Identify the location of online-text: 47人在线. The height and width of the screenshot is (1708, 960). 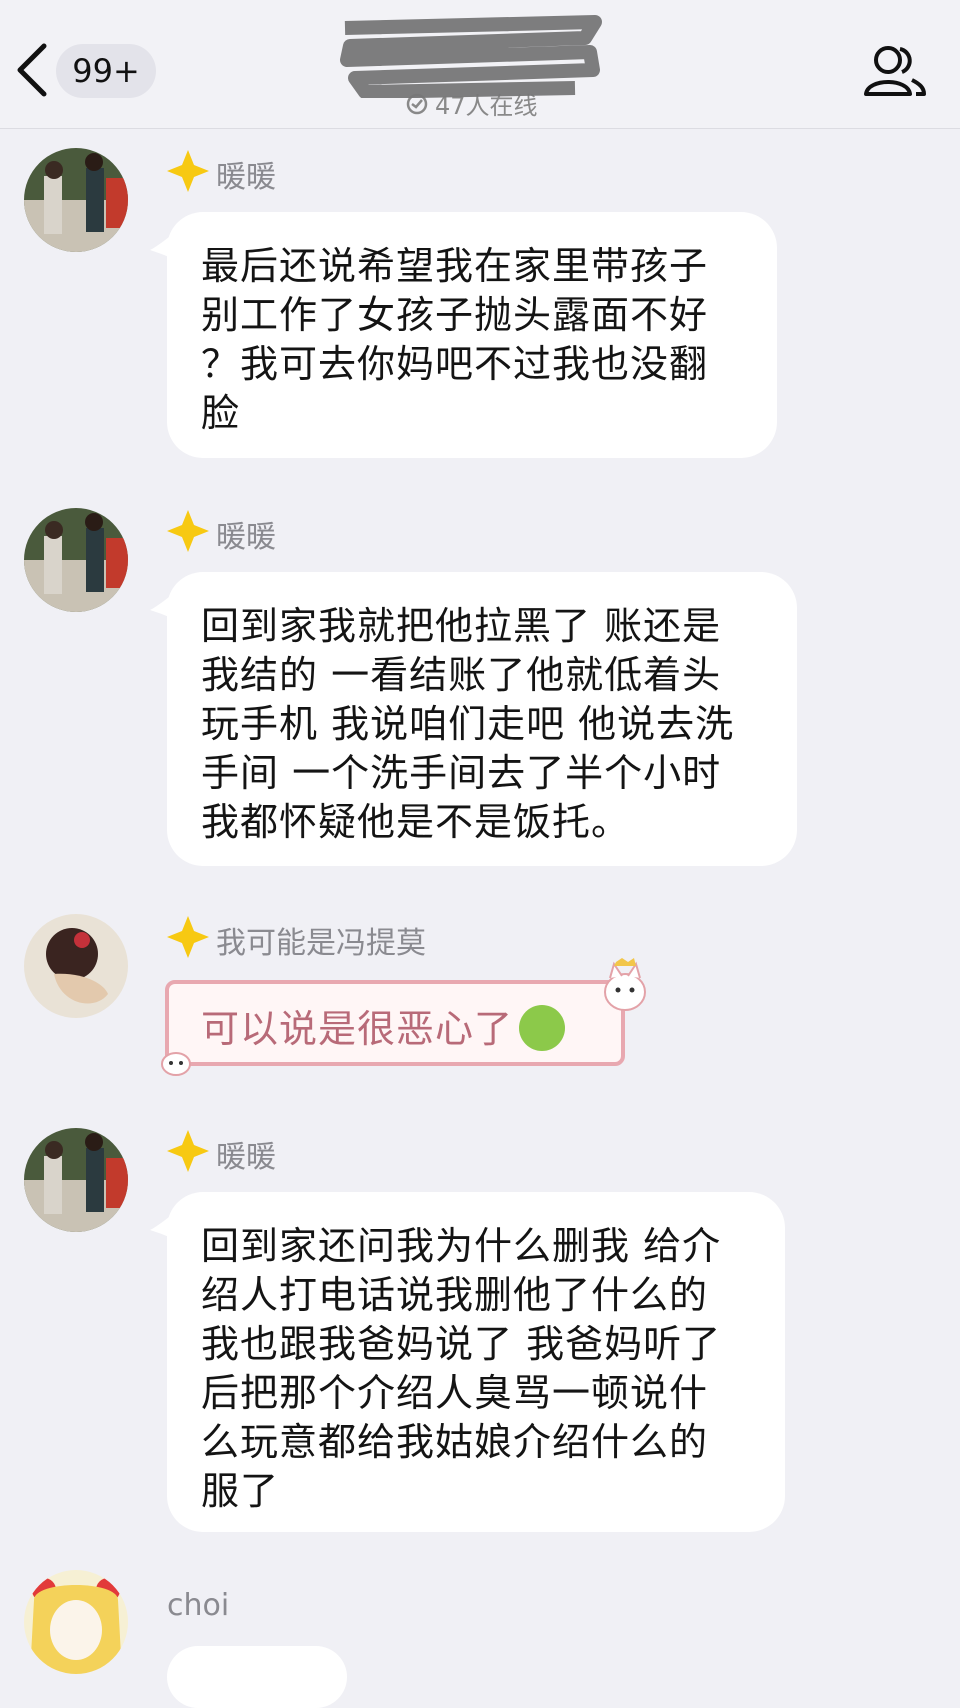
(486, 106).